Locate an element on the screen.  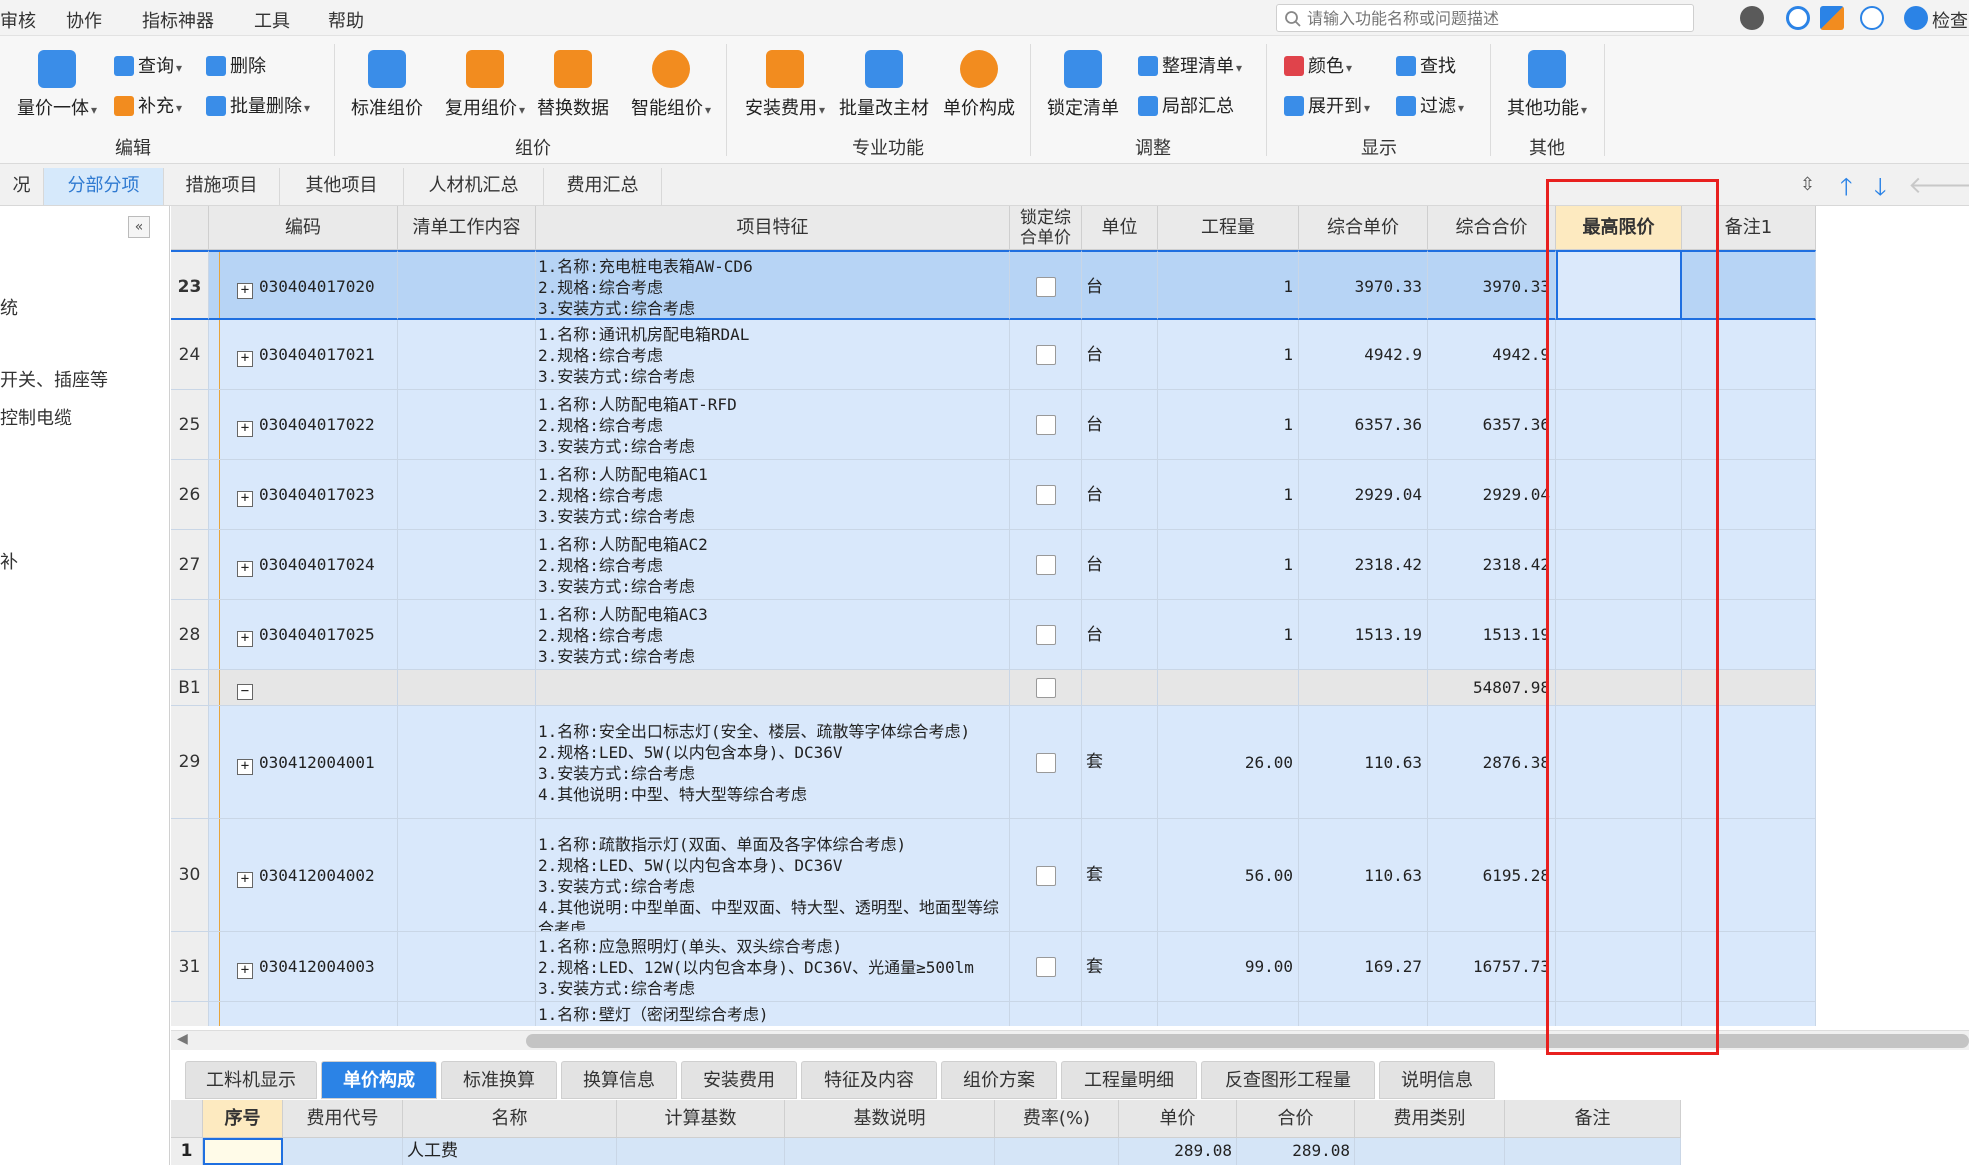
total-price-cell: 54807.98 is located at coordinates (1492, 688).